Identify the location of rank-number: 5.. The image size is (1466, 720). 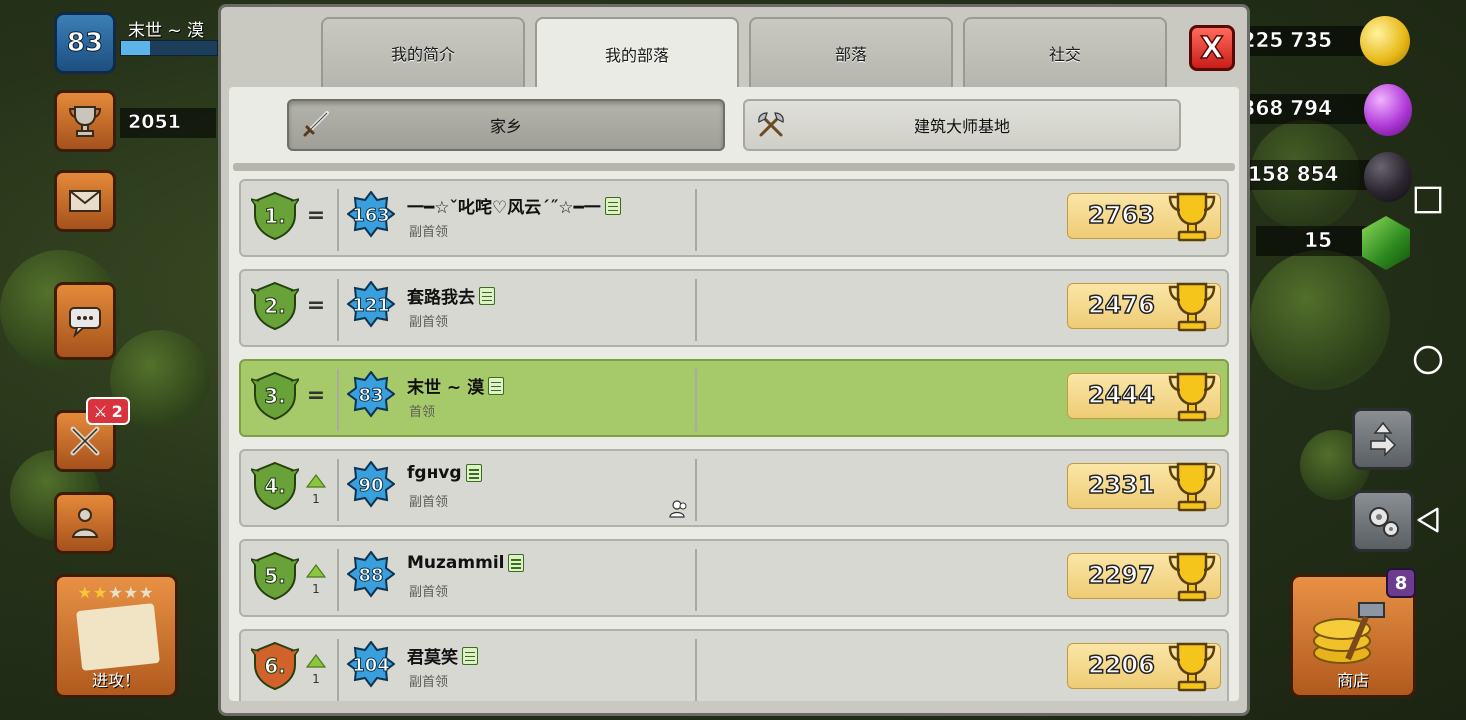
(275, 576).